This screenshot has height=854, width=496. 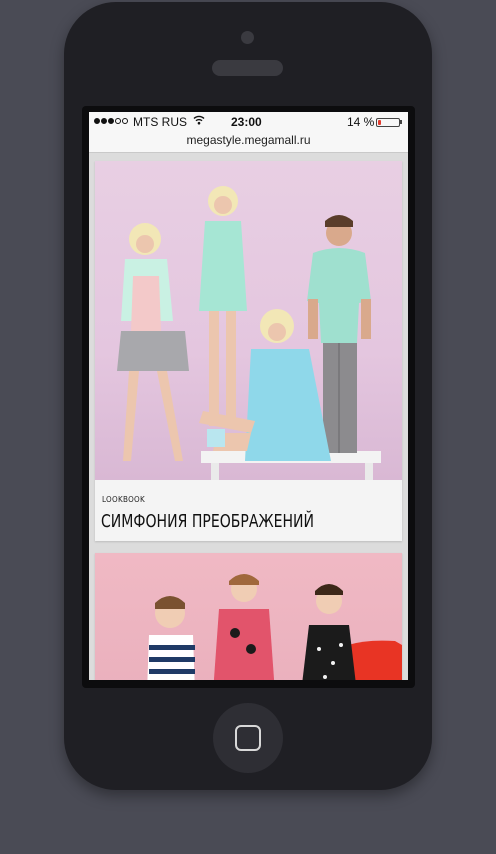 What do you see at coordinates (379, 122) in the screenshot?
I see `battery-level-fill` at bounding box center [379, 122].